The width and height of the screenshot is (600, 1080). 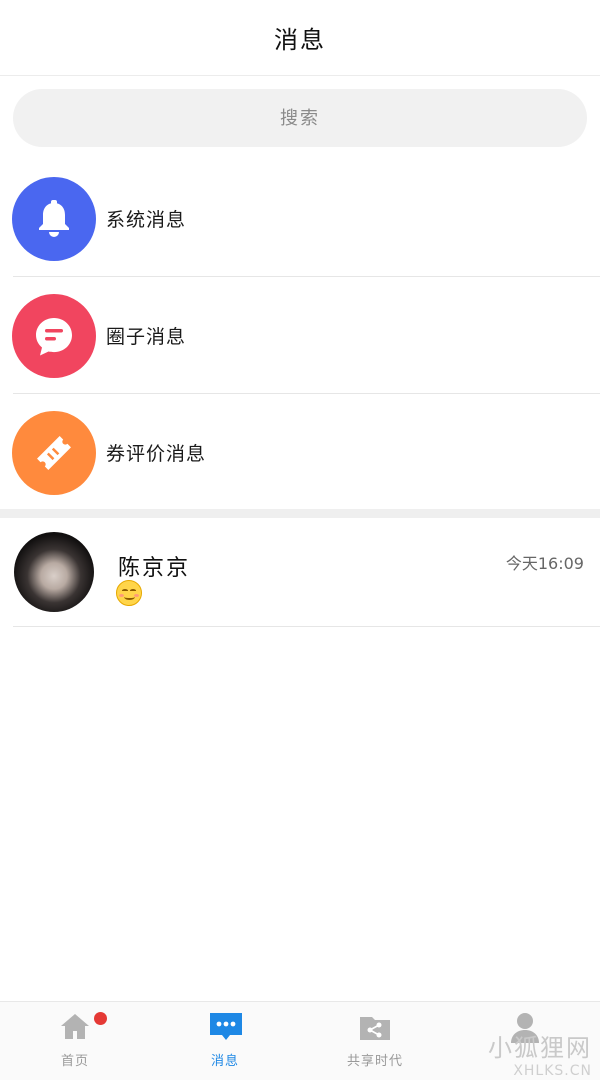 I want to click on tab-label: 消息, so click(x=224, y=1061).